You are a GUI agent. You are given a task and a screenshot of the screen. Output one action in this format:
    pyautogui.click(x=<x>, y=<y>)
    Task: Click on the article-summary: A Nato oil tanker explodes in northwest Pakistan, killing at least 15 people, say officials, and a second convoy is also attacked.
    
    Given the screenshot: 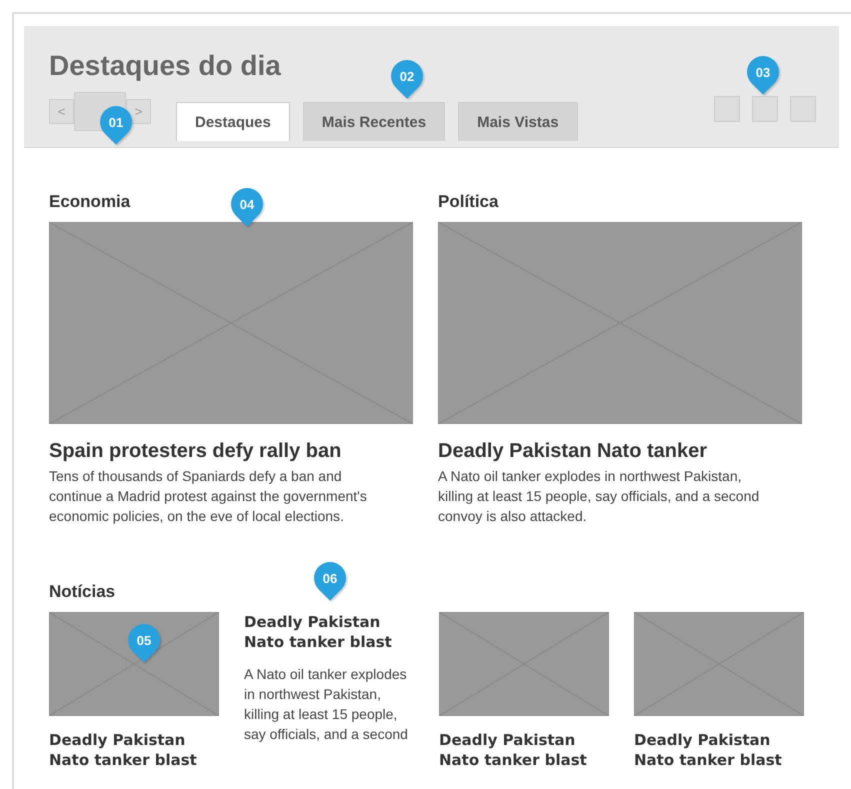 What is the action you would take?
    pyautogui.click(x=599, y=496)
    